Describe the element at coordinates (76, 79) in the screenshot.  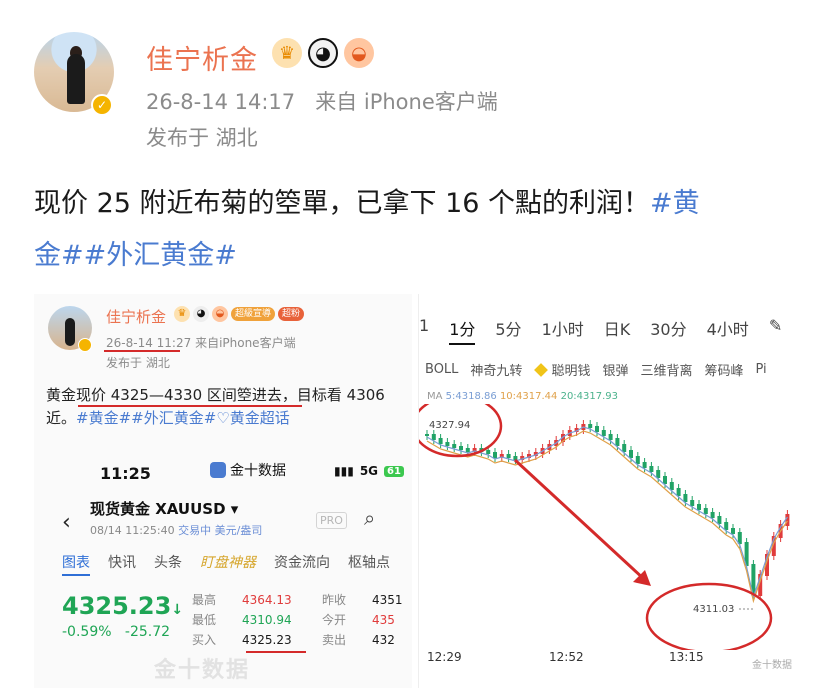
I see `avatar-figure` at that location.